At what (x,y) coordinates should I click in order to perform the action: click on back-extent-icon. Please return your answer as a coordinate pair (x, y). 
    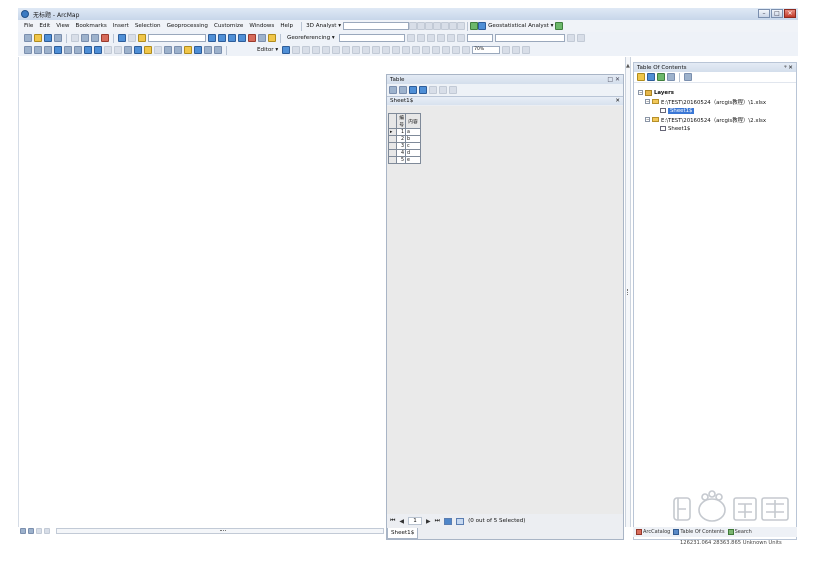
    Looking at the image, I should click on (88, 50).